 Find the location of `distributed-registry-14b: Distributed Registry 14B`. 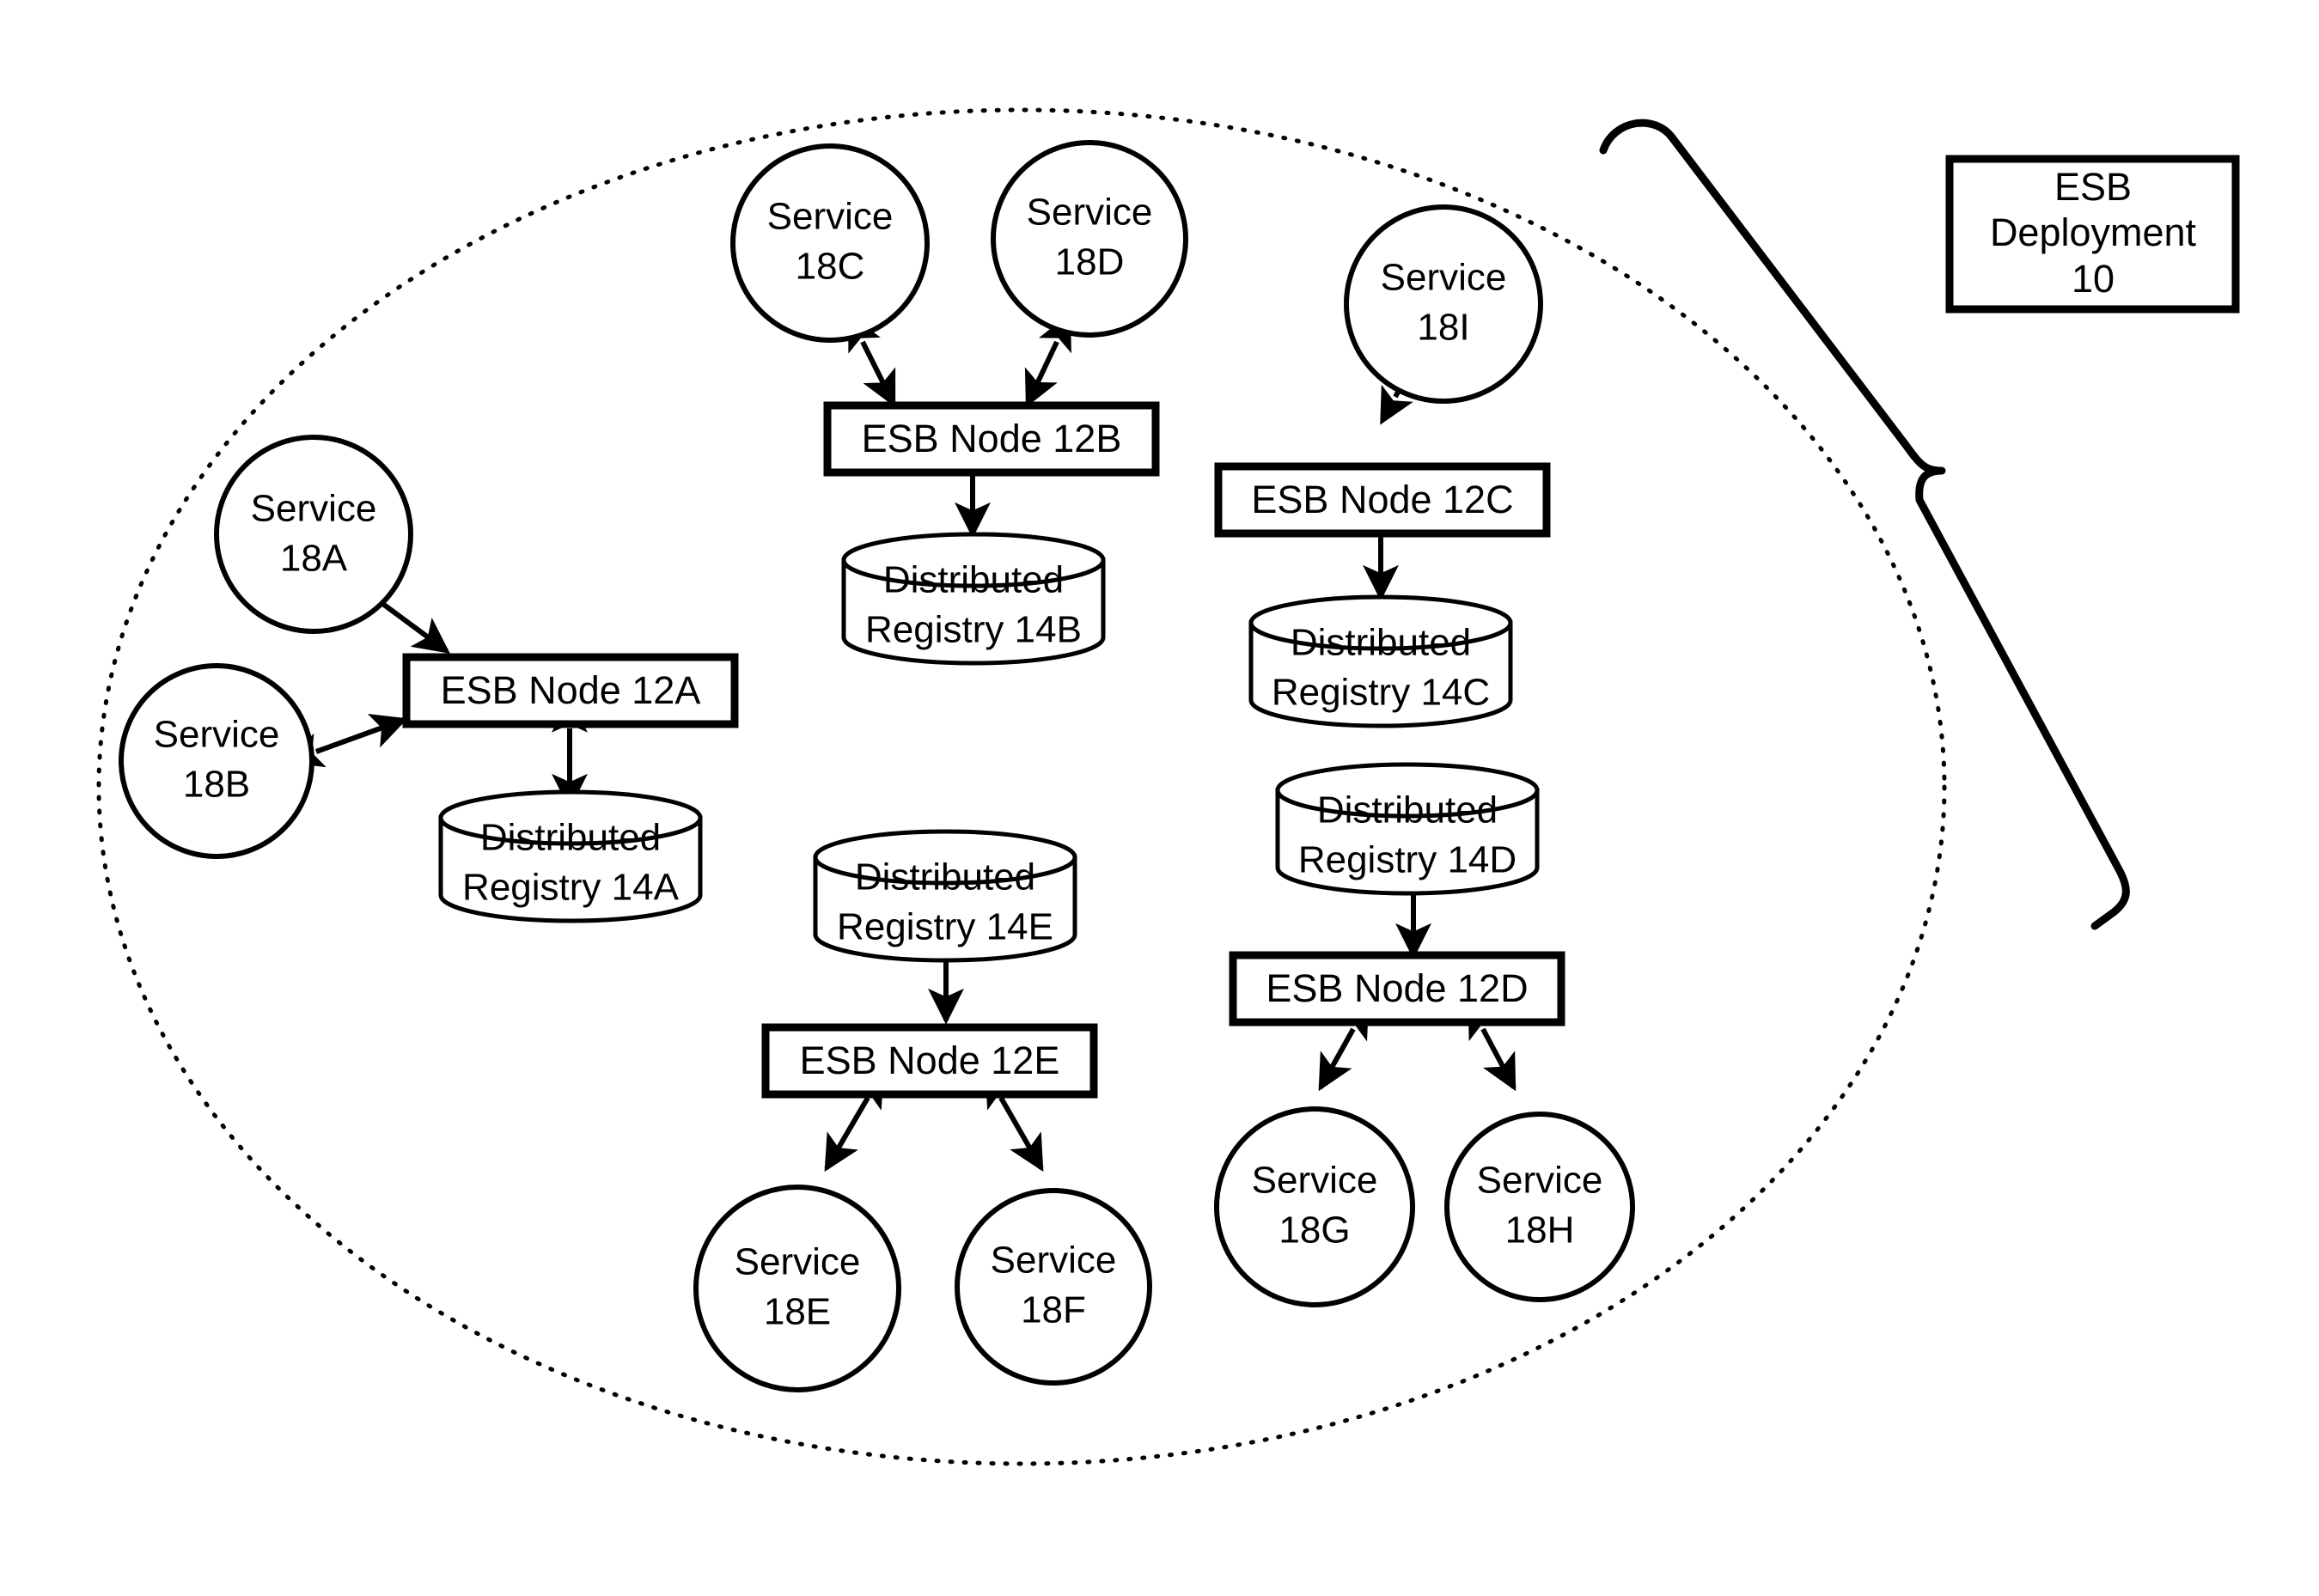

distributed-registry-14b: Distributed Registry 14B is located at coordinates (974, 599).